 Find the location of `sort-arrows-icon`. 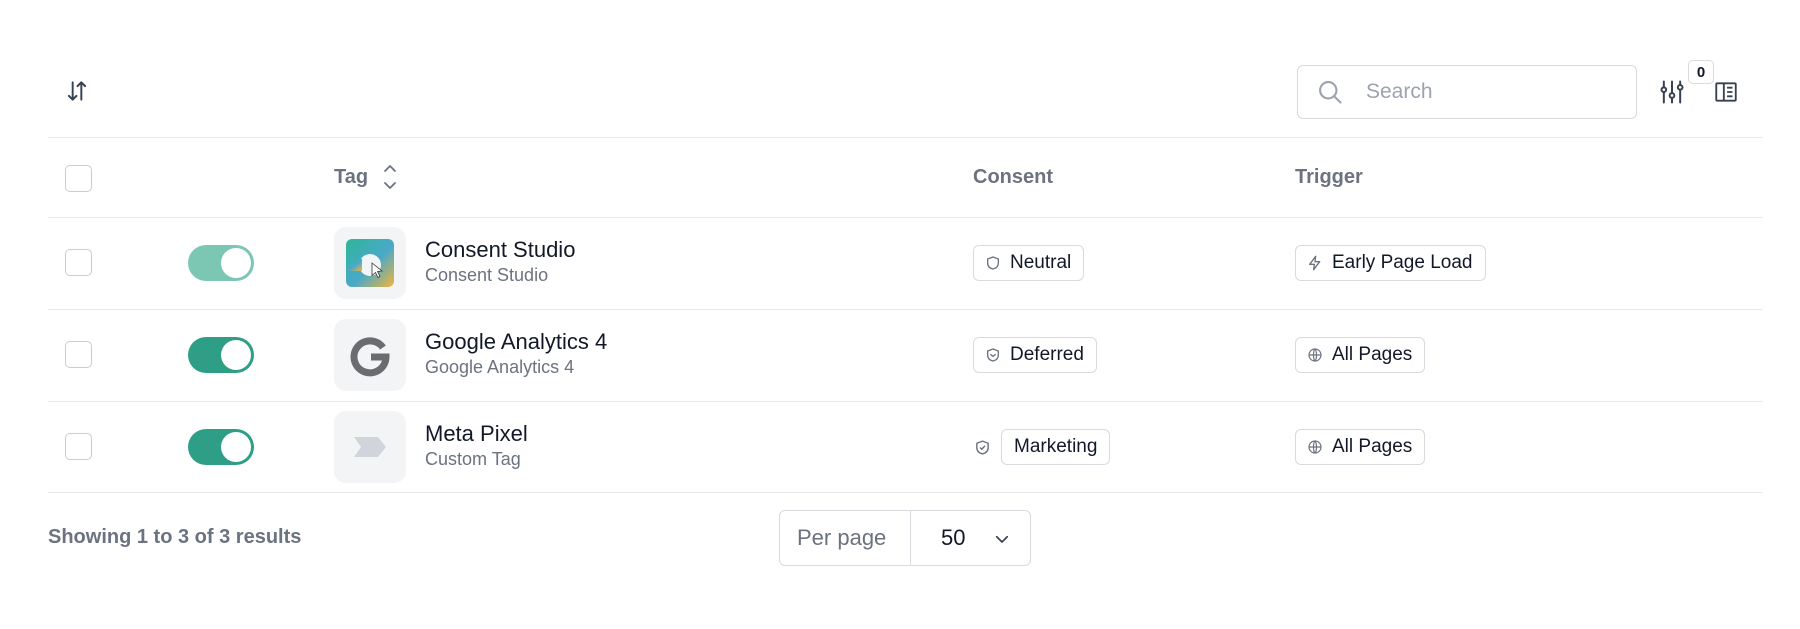

sort-arrows-icon is located at coordinates (77, 91).